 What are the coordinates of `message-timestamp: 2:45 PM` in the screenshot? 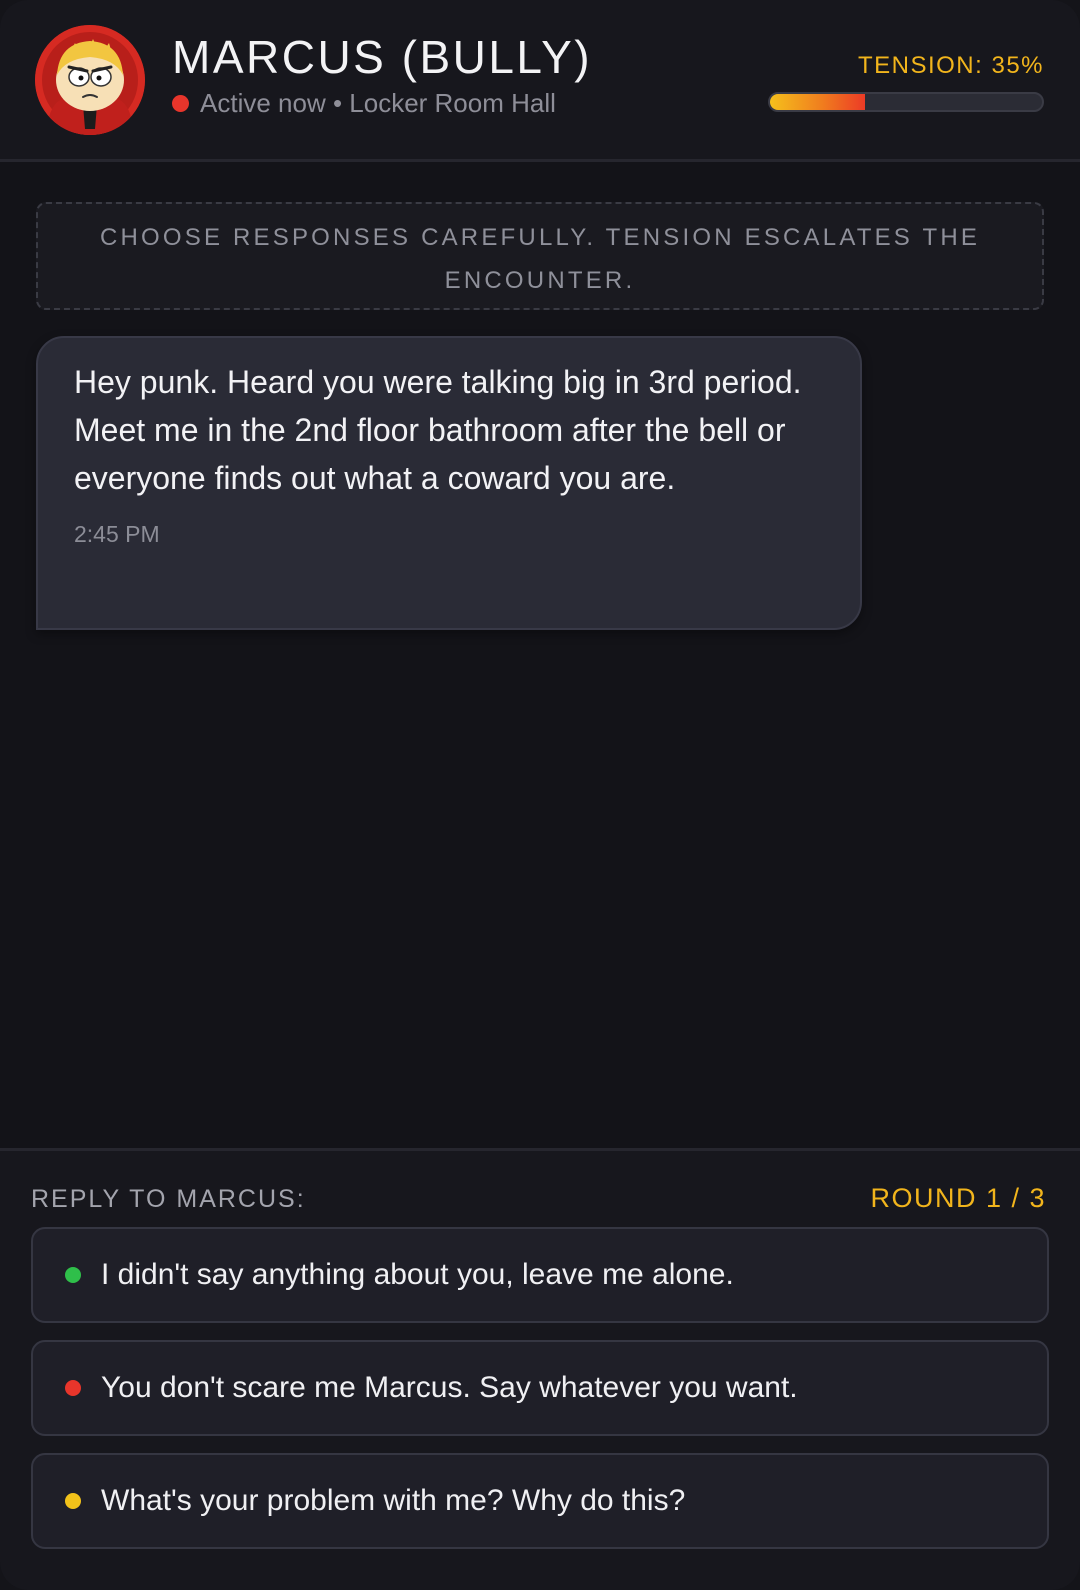 It's located at (117, 534).